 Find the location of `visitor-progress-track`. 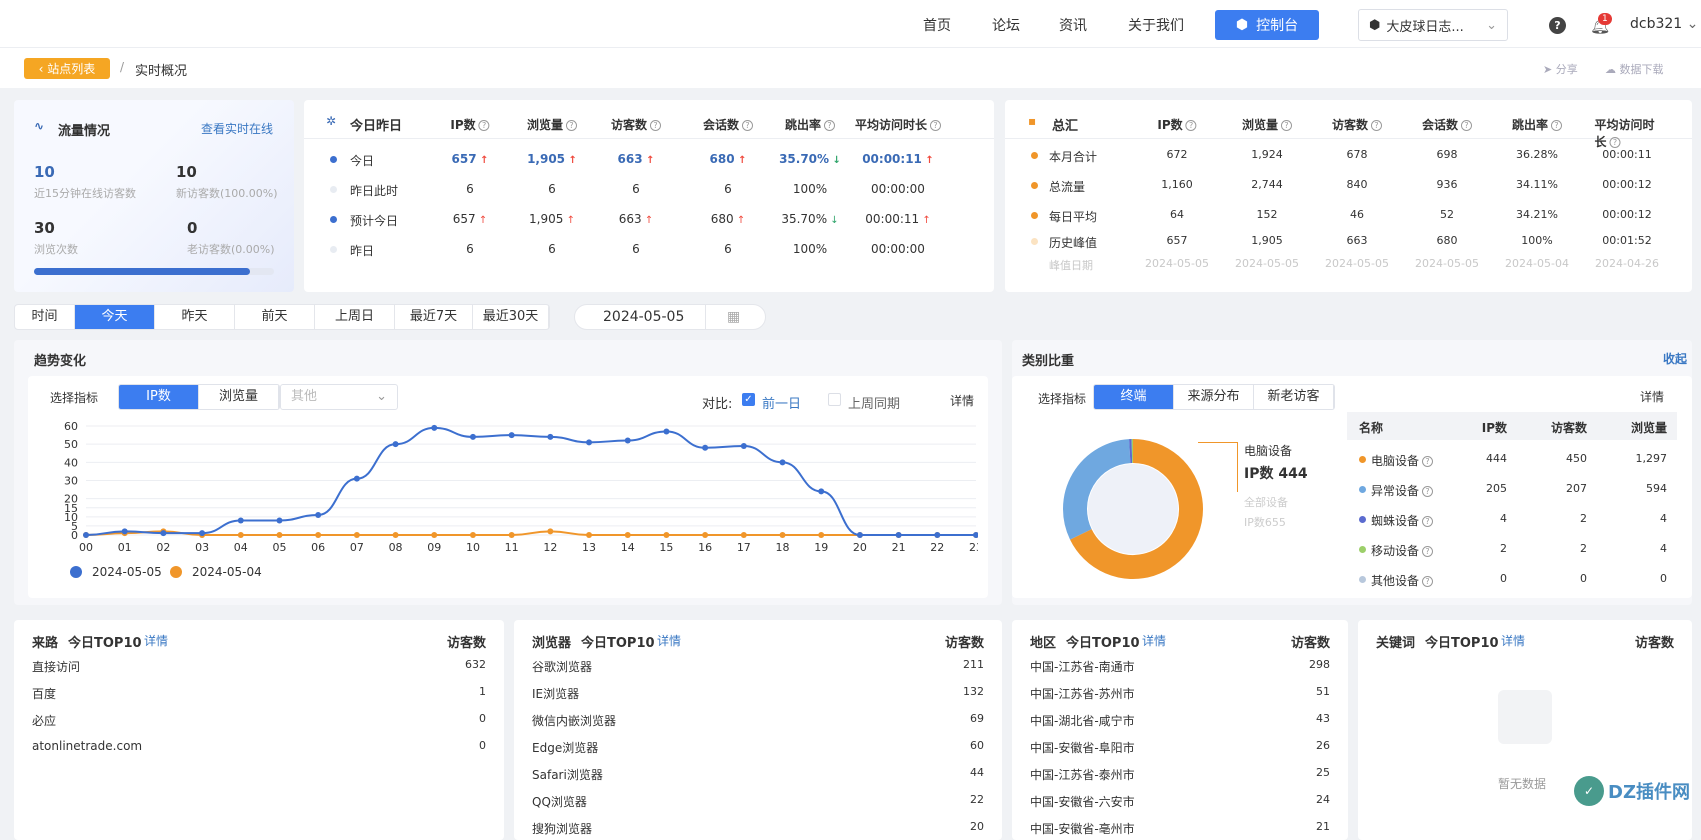

visitor-progress-track is located at coordinates (154, 271).